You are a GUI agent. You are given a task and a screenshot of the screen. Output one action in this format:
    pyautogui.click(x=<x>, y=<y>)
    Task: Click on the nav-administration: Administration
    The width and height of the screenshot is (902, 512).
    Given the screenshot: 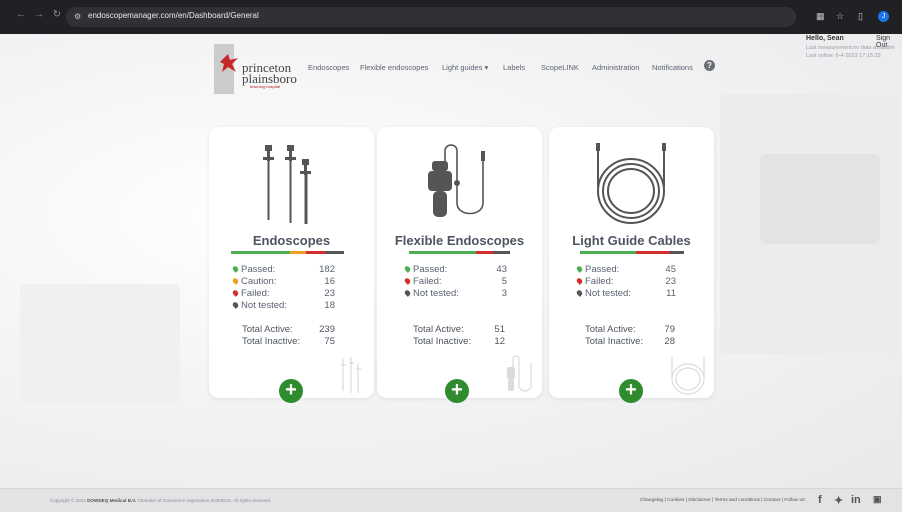 What is the action you would take?
    pyautogui.click(x=616, y=67)
    